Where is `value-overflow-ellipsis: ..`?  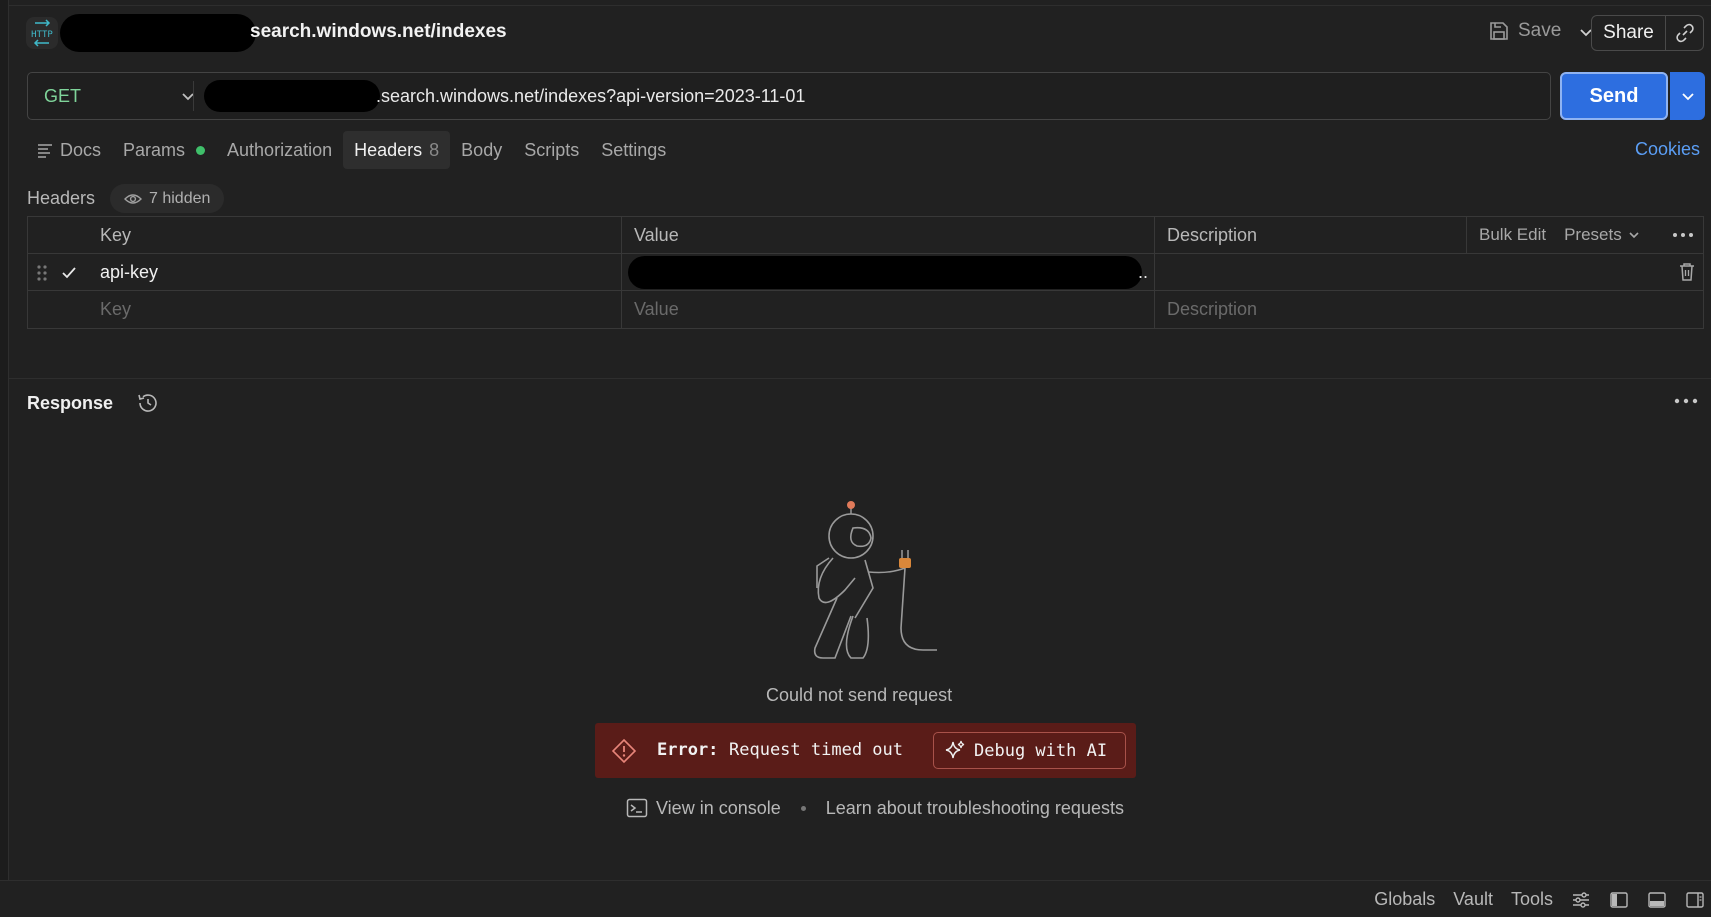 value-overflow-ellipsis: .. is located at coordinates (1143, 272).